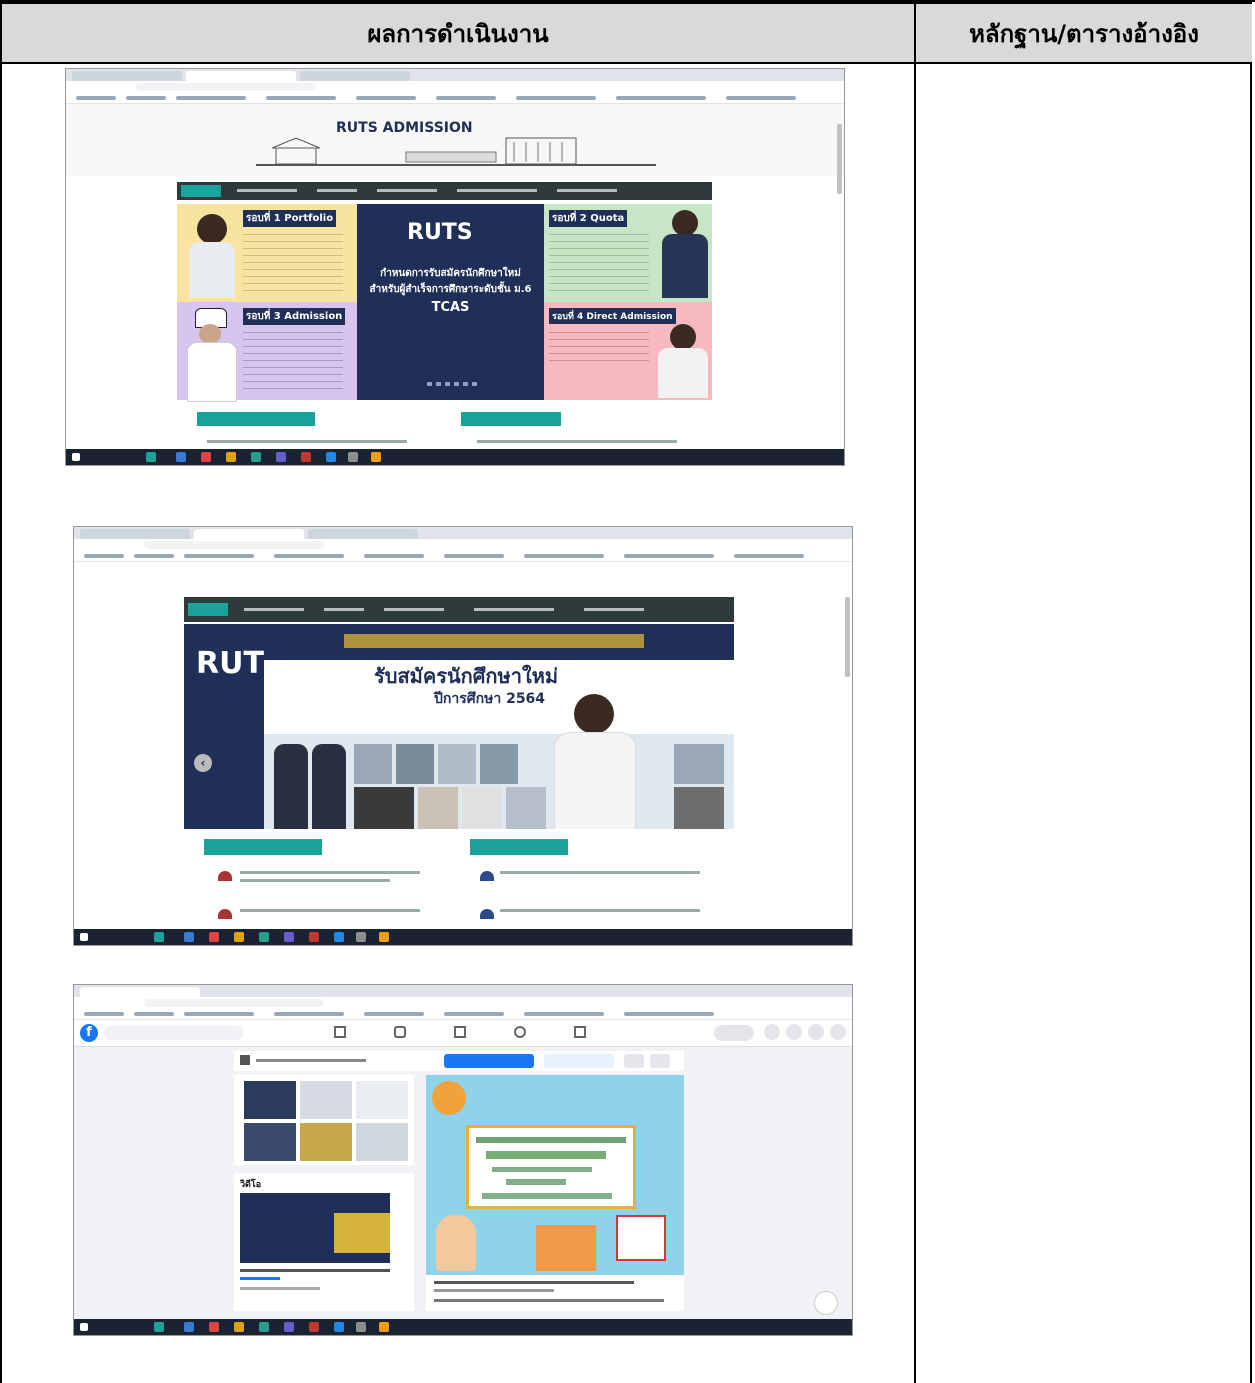 The image size is (1255, 1383). Describe the element at coordinates (816, 1032) in the screenshot. I see `notifications-icon` at that location.